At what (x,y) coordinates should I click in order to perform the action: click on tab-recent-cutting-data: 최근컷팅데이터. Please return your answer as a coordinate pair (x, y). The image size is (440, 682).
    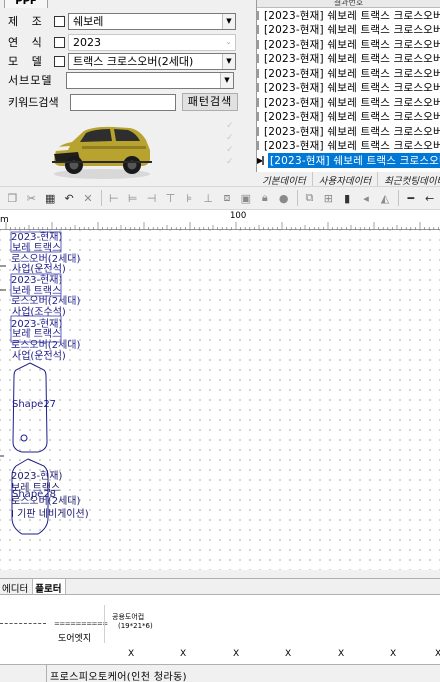
    Looking at the image, I should click on (409, 179).